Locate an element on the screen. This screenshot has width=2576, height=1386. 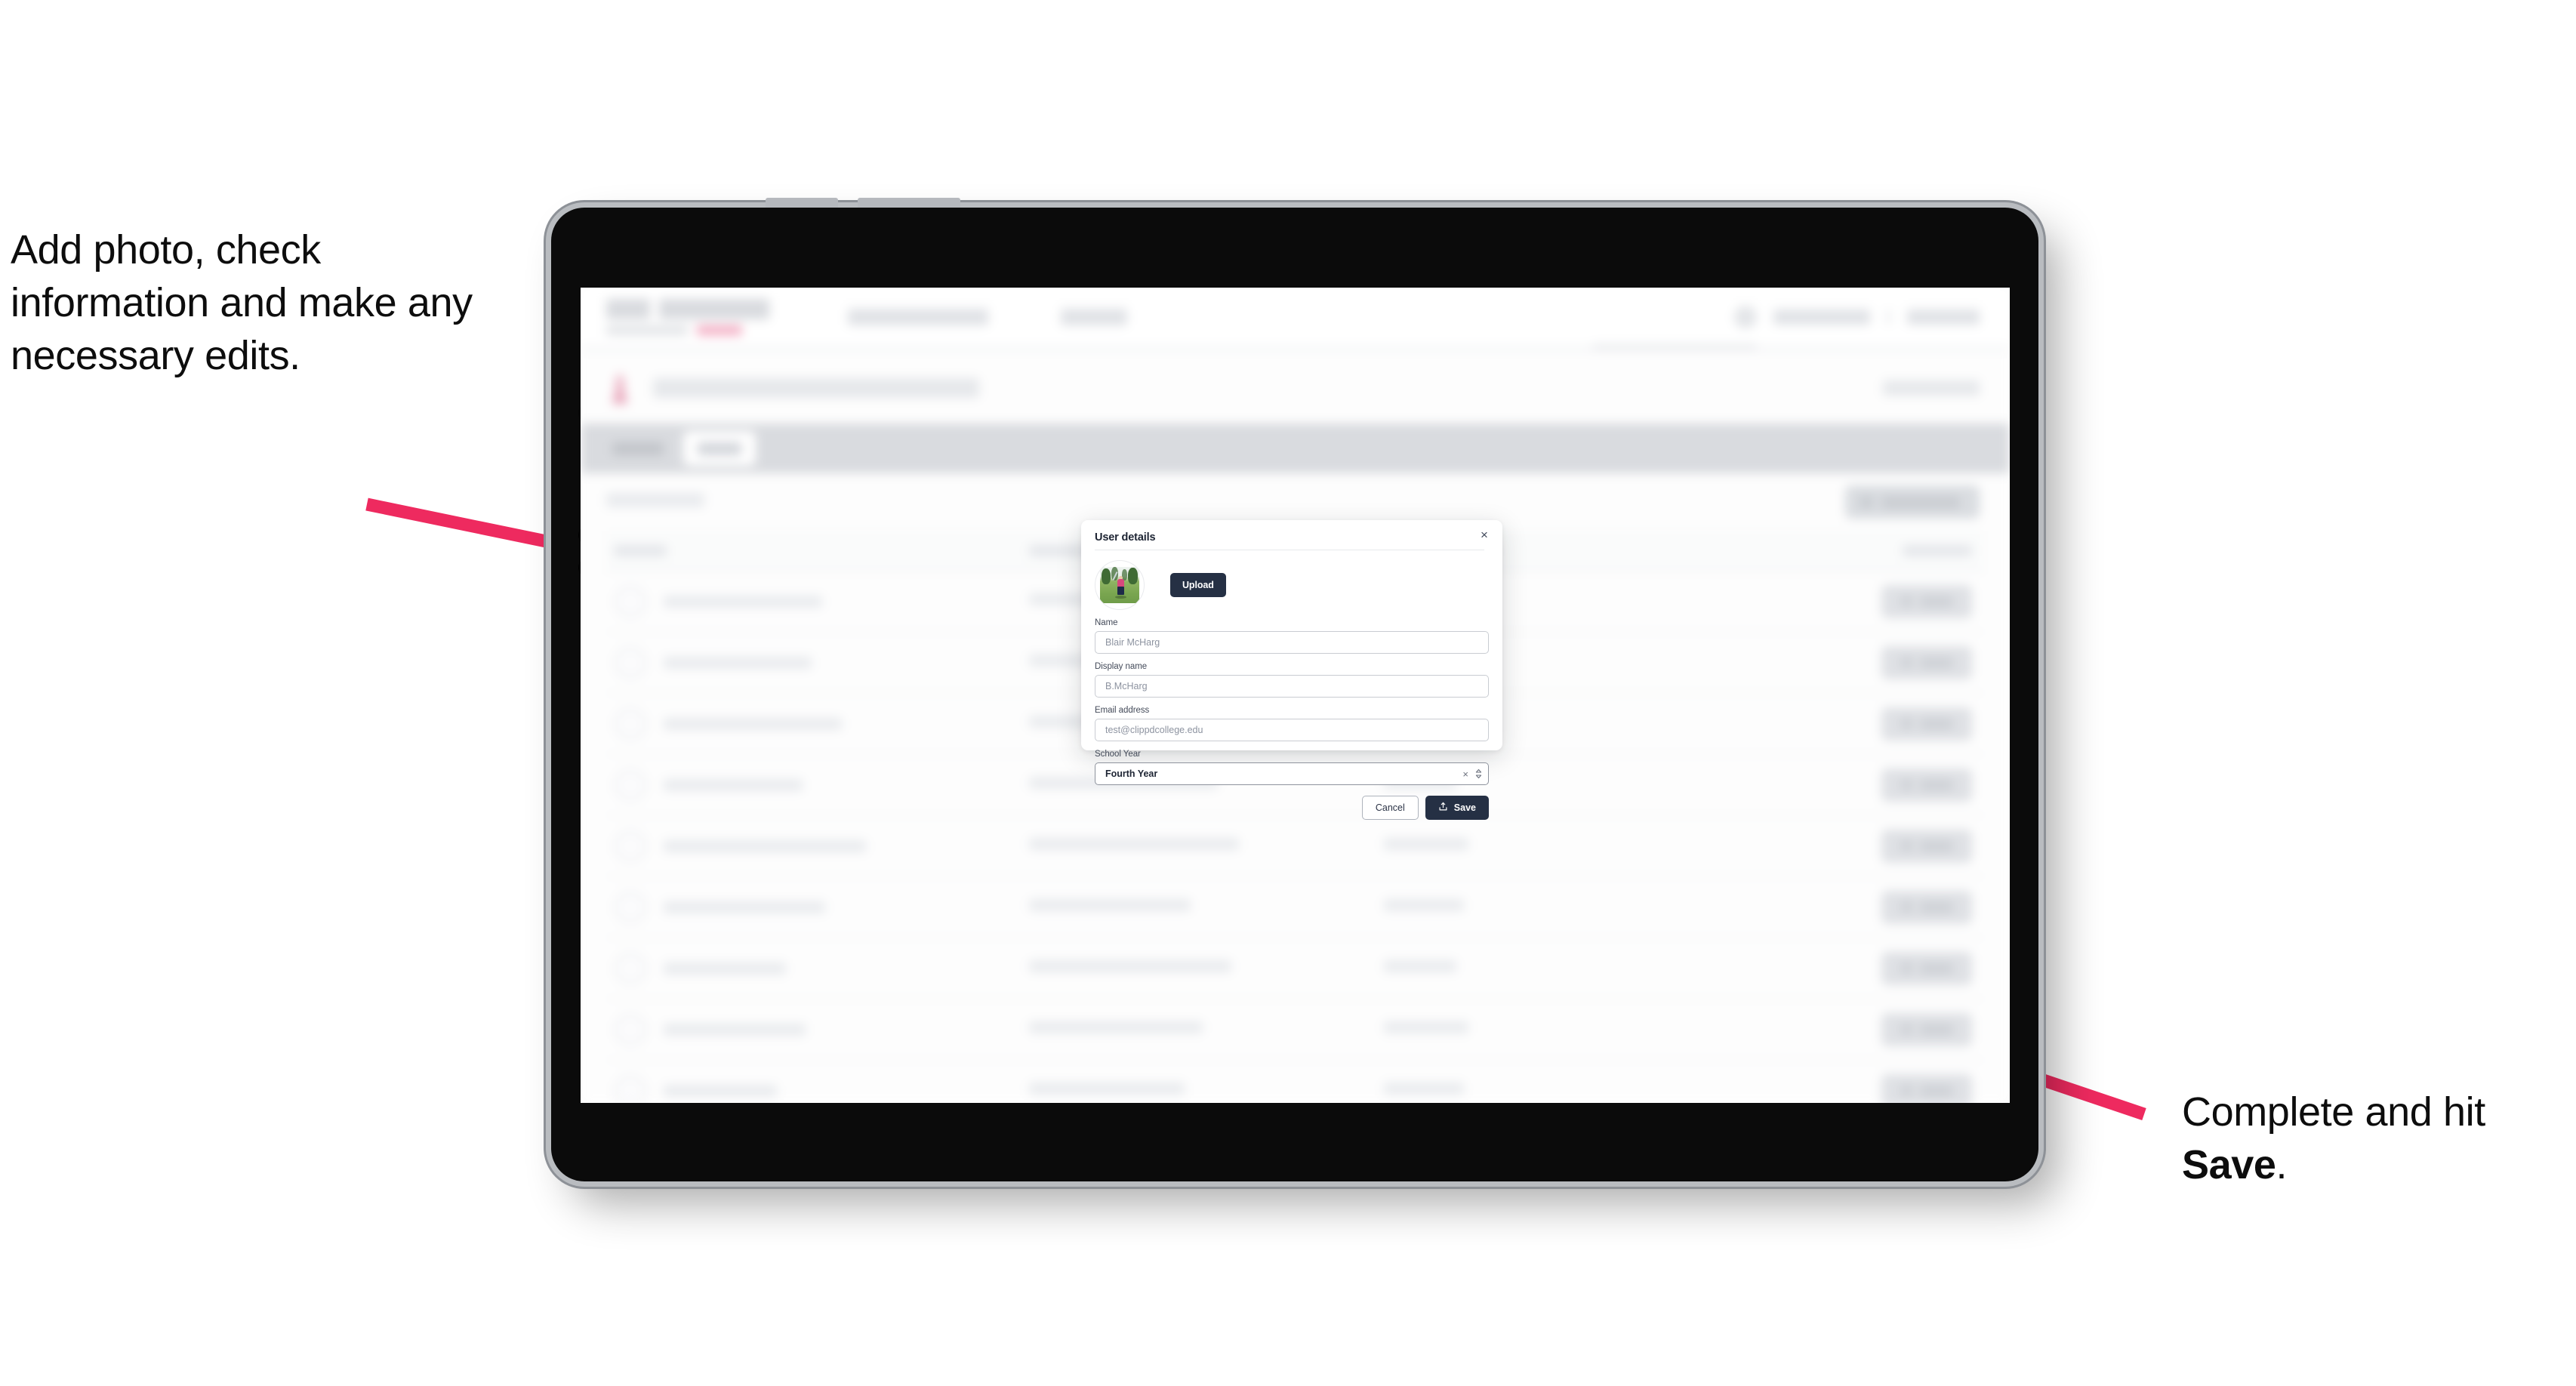
clear-icon: × is located at coordinates (1465, 774).